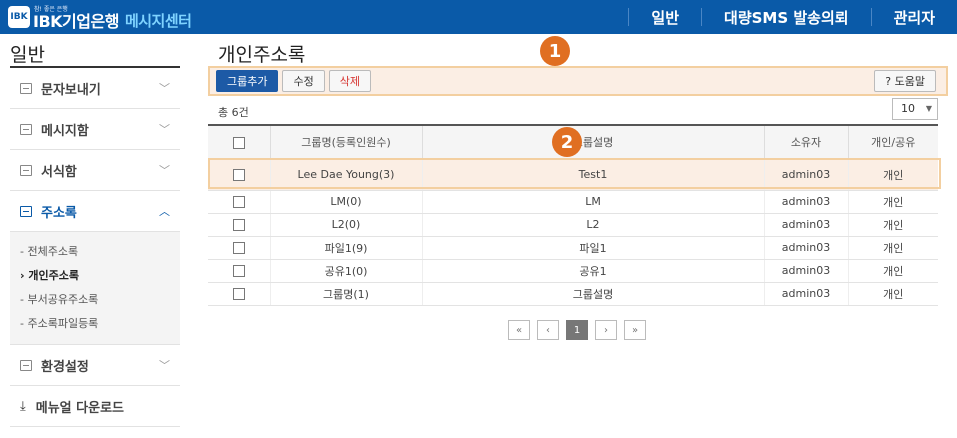 The width and height of the screenshot is (957, 438). I want to click on nav-general: 일반, so click(665, 17).